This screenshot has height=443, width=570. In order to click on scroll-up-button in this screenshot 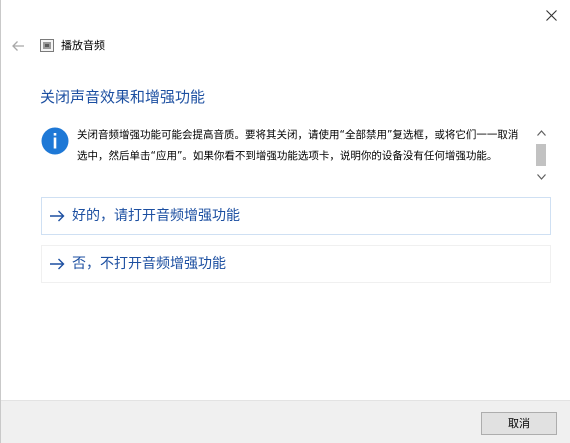, I will do `click(541, 133)`.